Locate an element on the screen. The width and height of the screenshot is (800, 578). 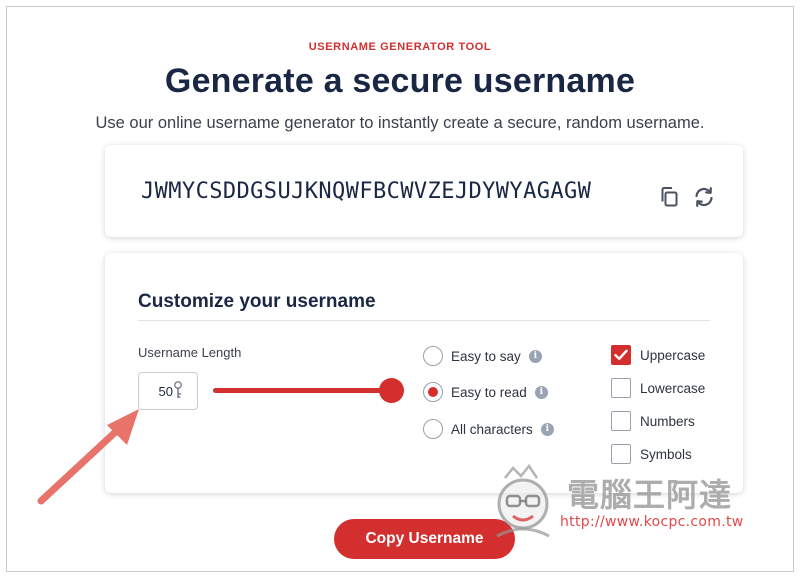
username-output-card: JWMYCSDDGSUJKNQWFBCWVZEJDYWYAGAGW is located at coordinates (424, 191).